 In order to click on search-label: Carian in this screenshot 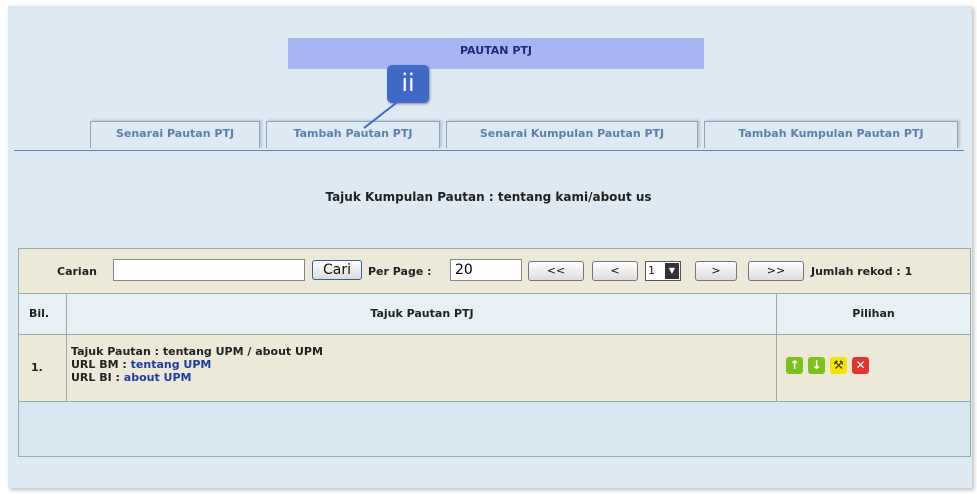, I will do `click(77, 271)`.